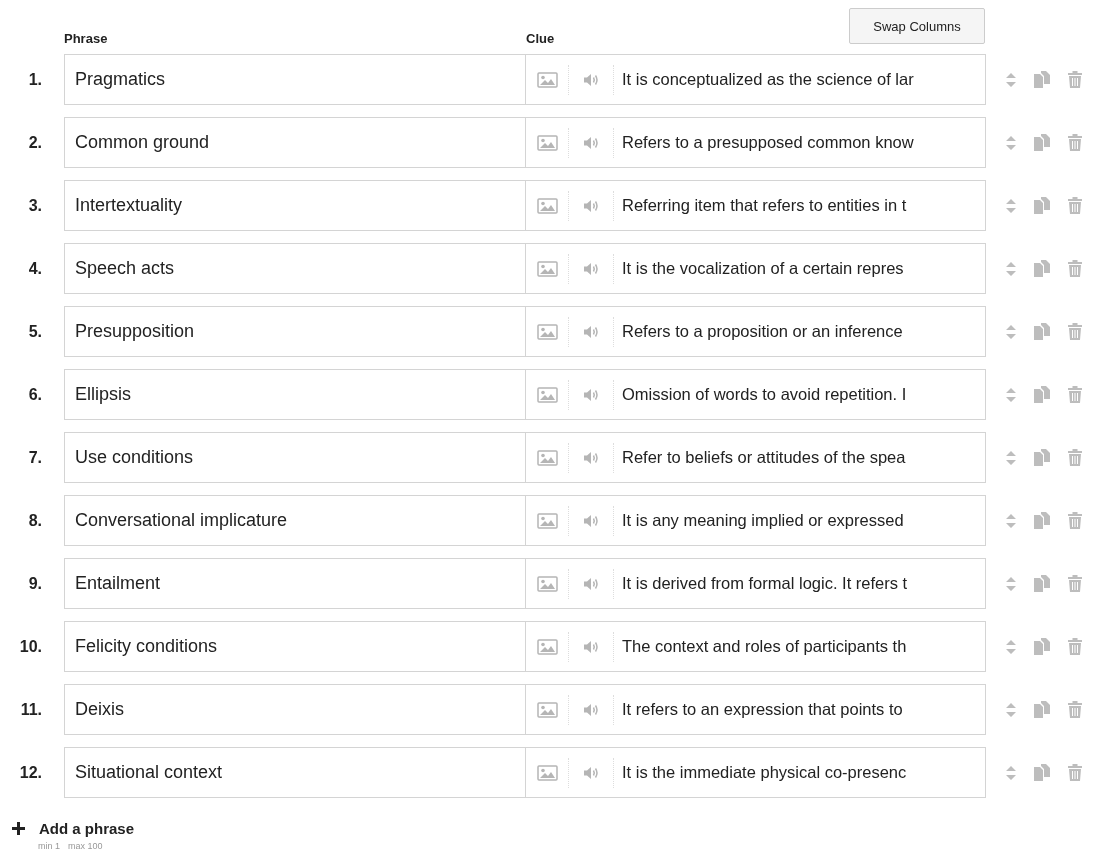 This screenshot has height=855, width=1096. Describe the element at coordinates (35, 394) in the screenshot. I see `row-number: 6.` at that location.